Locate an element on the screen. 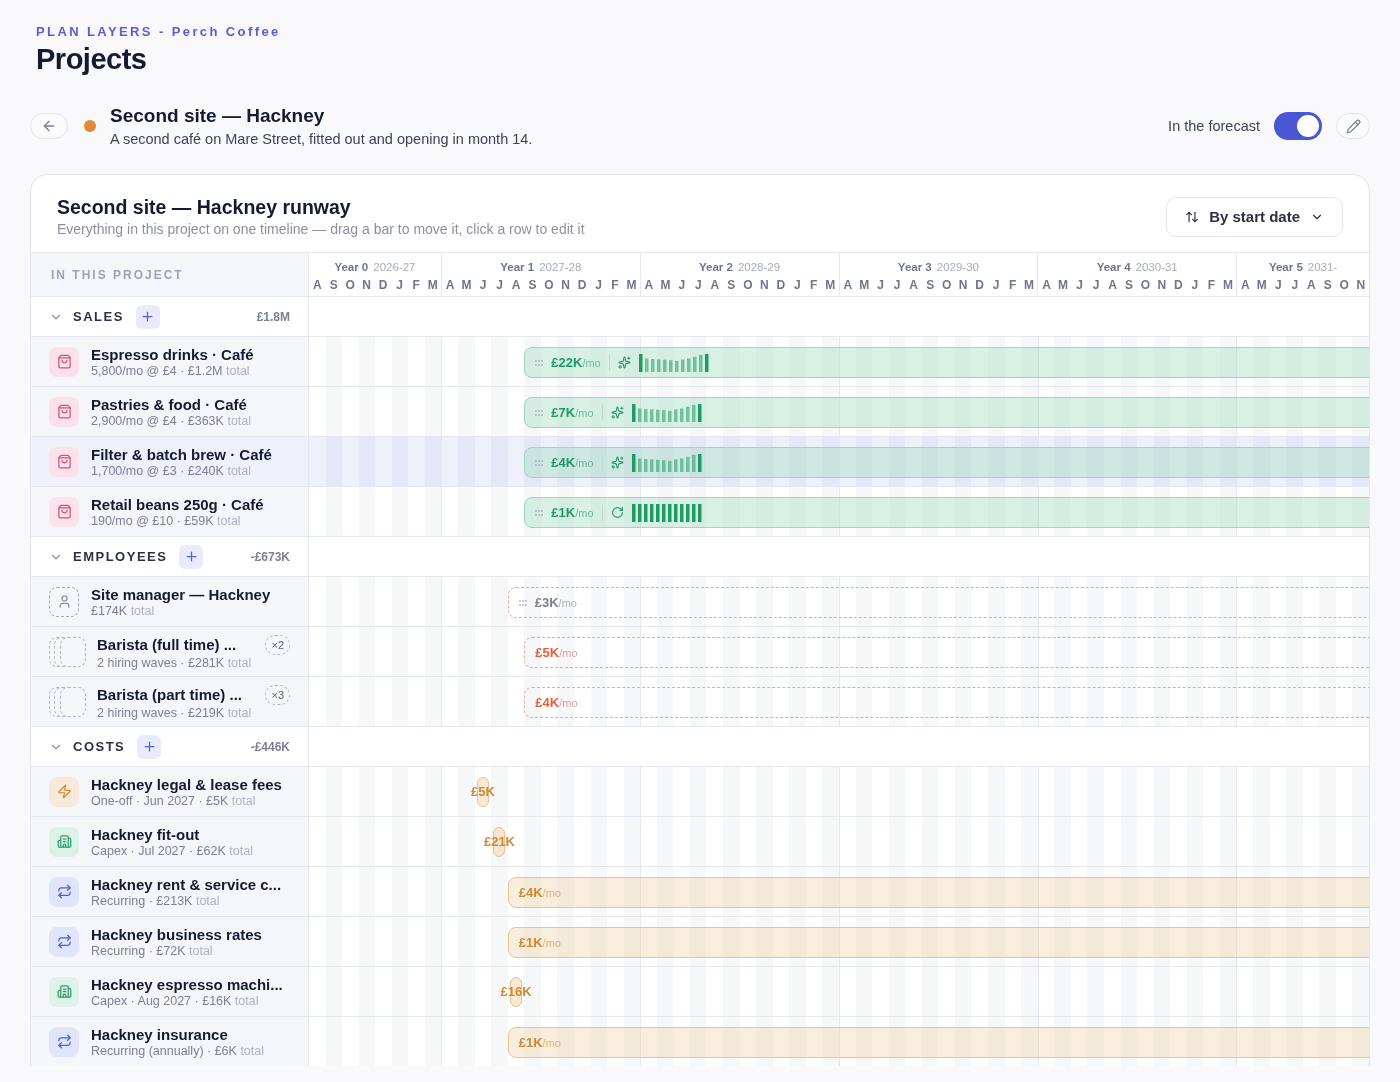 Image resolution: width=1400 pixels, height=1082 pixels. section-total: -£446K is located at coordinates (270, 746).